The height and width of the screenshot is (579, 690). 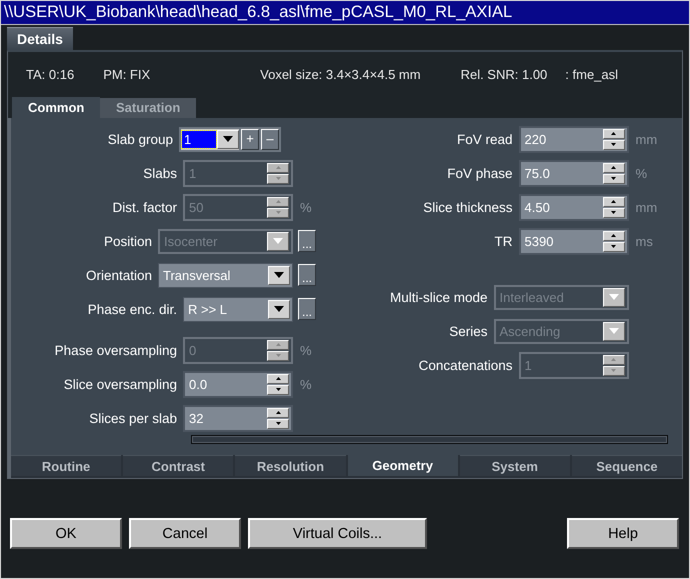 I want to click on info-text: Rel. SNR: 1.00, so click(x=504, y=74).